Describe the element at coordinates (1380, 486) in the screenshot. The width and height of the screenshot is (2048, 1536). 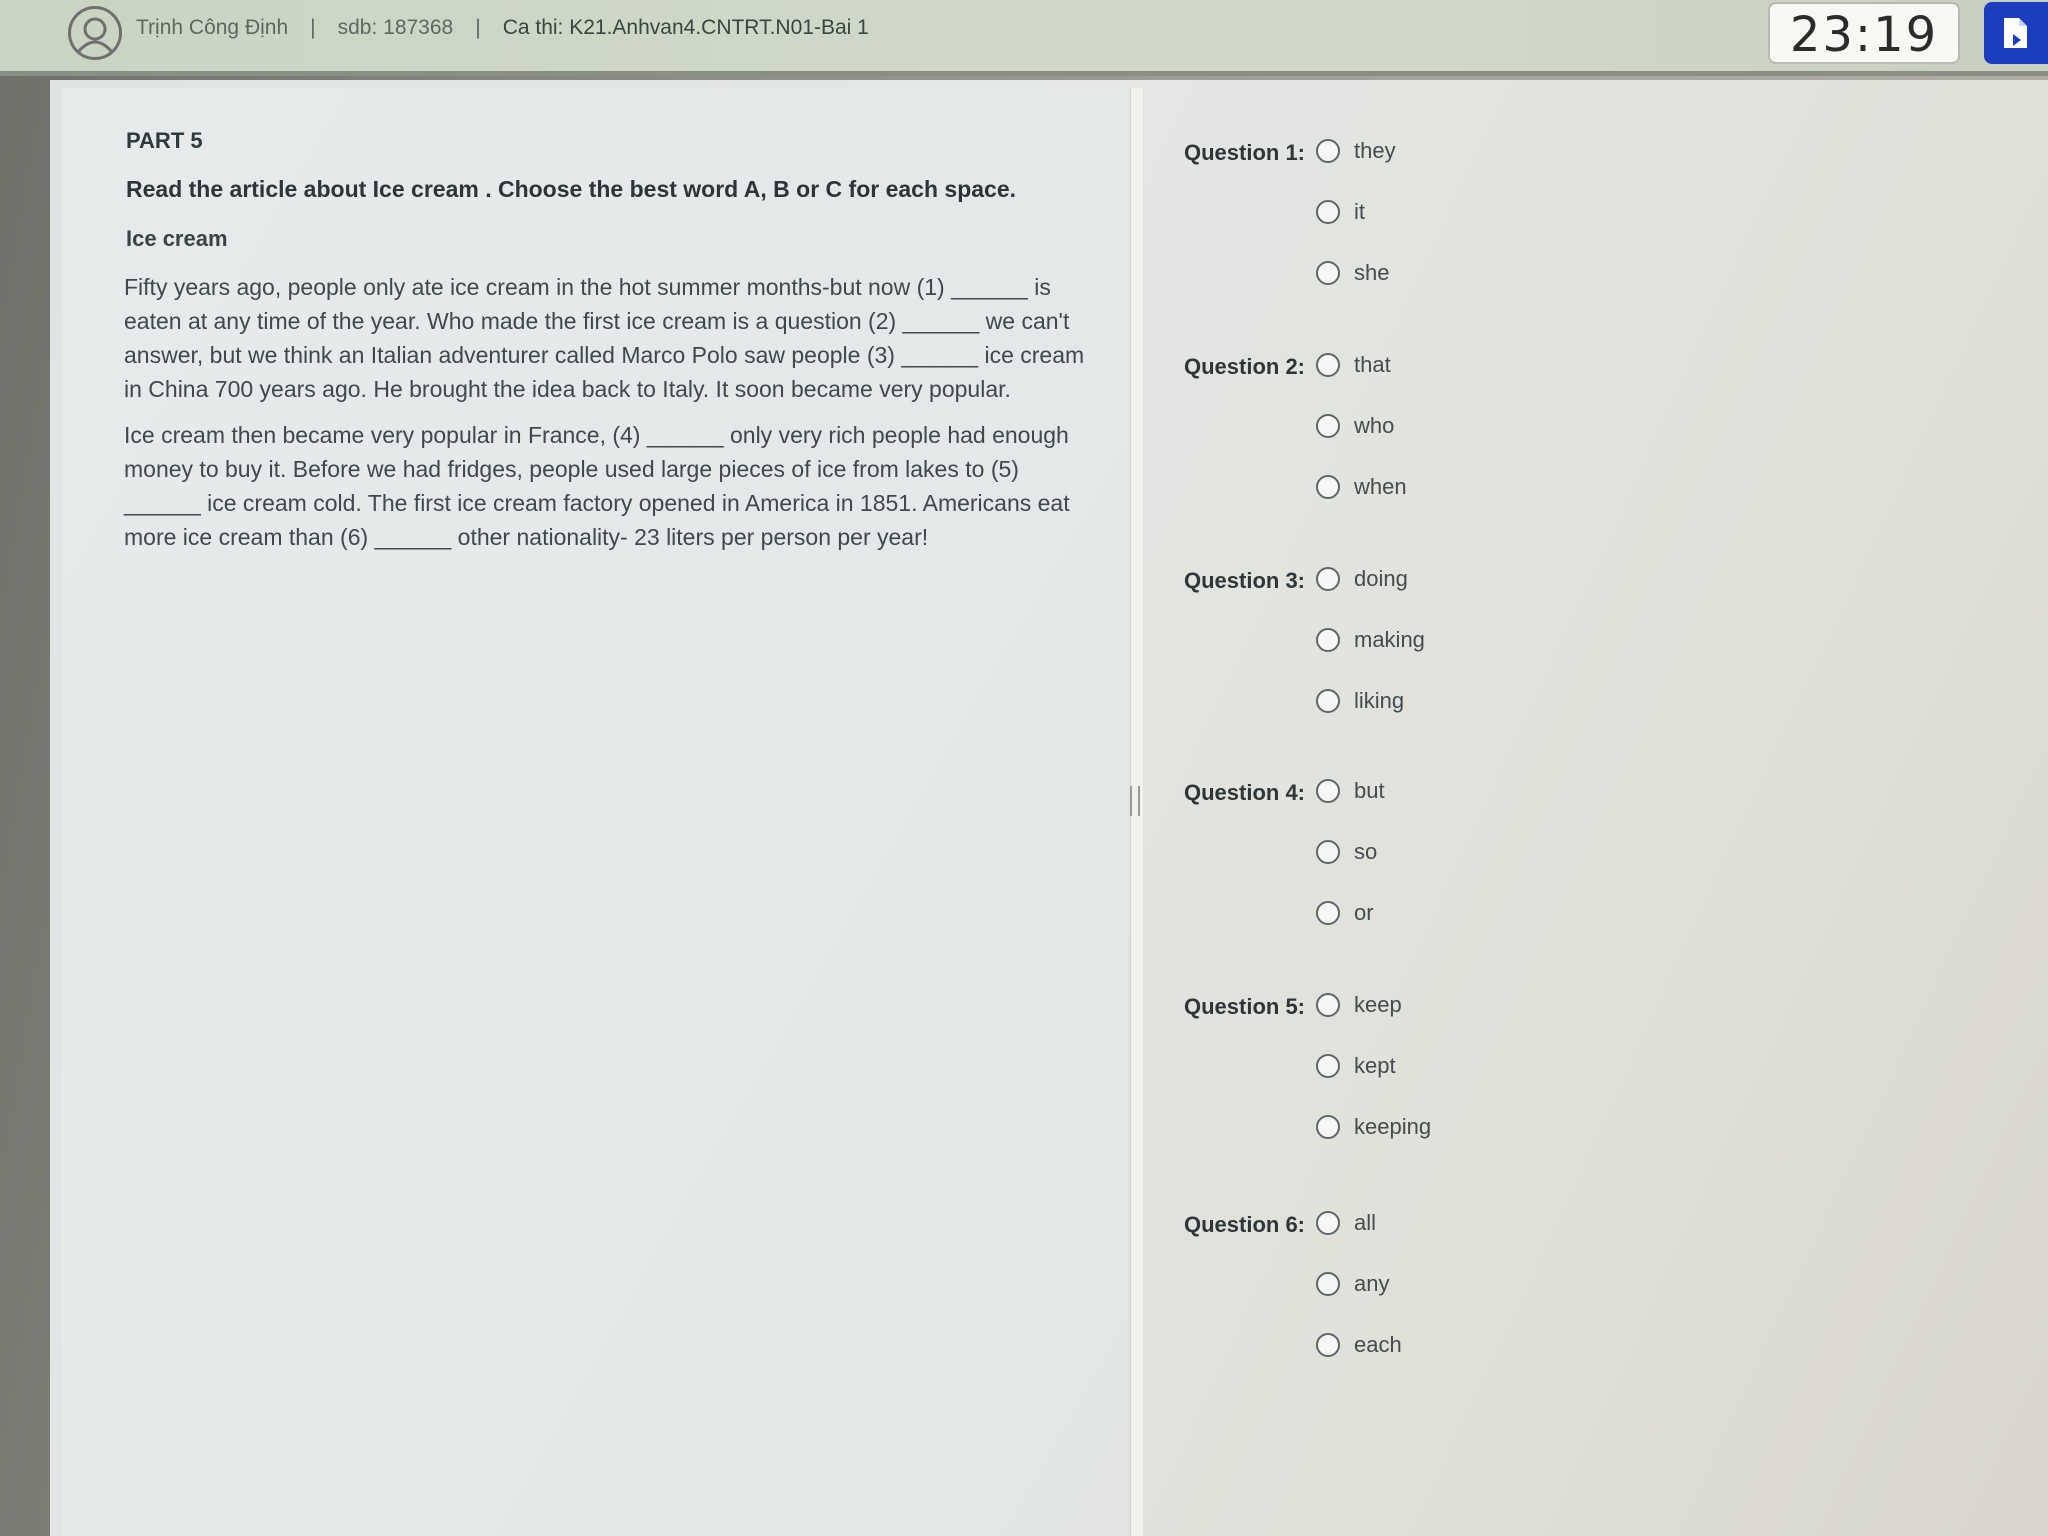
I see `option-text: when` at that location.